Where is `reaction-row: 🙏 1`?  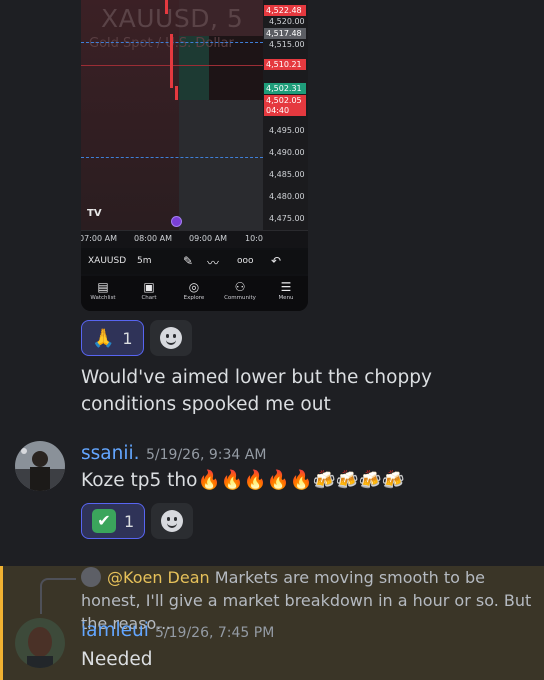
reaction-row: 🙏 1 is located at coordinates (136, 338).